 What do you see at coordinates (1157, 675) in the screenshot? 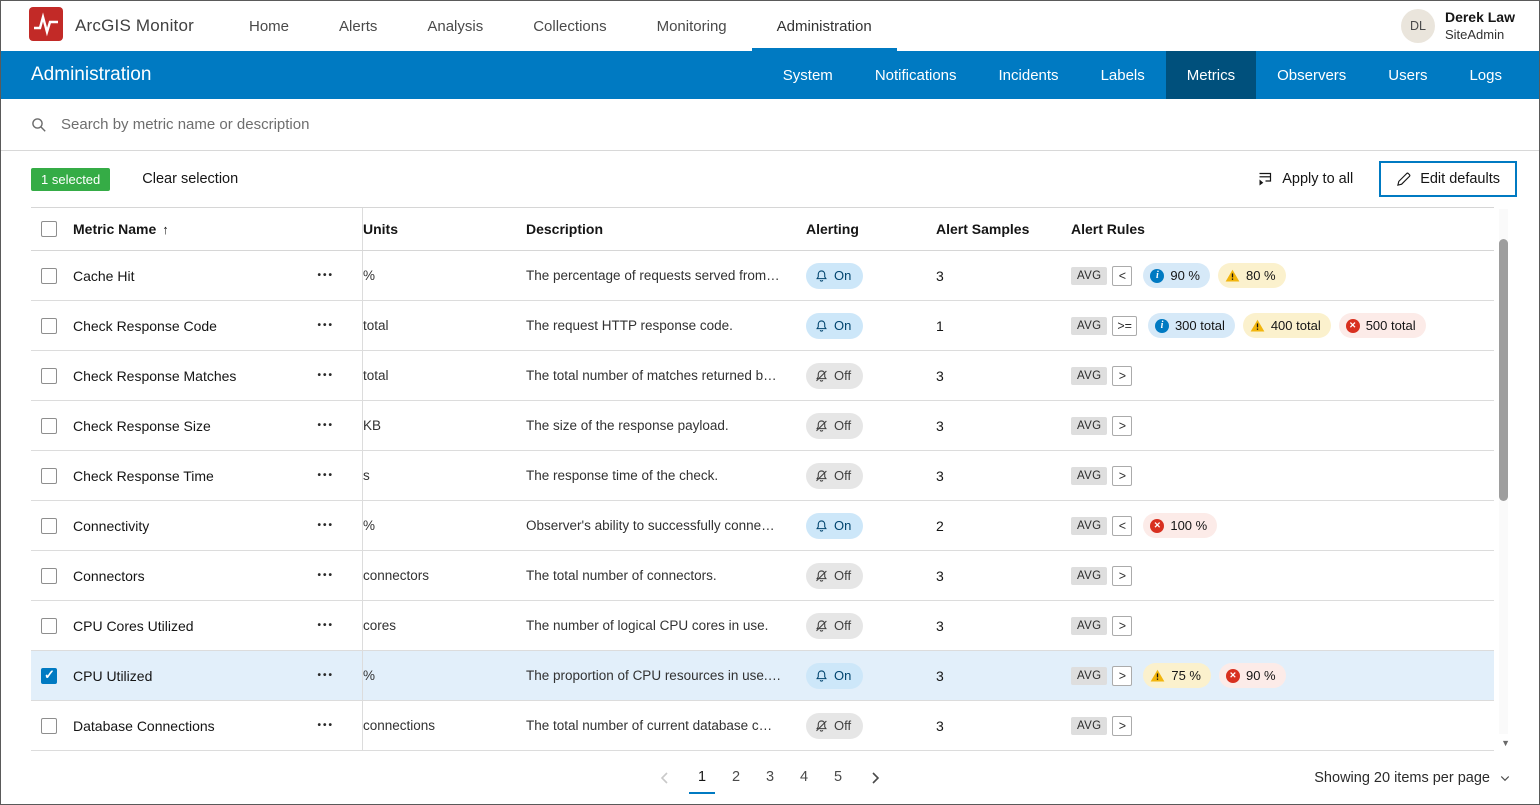
I see `warning-icon` at bounding box center [1157, 675].